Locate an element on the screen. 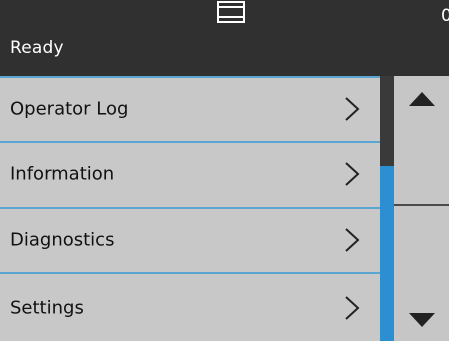 This screenshot has width=449, height=341. triangle-down-icon is located at coordinates (421, 320).